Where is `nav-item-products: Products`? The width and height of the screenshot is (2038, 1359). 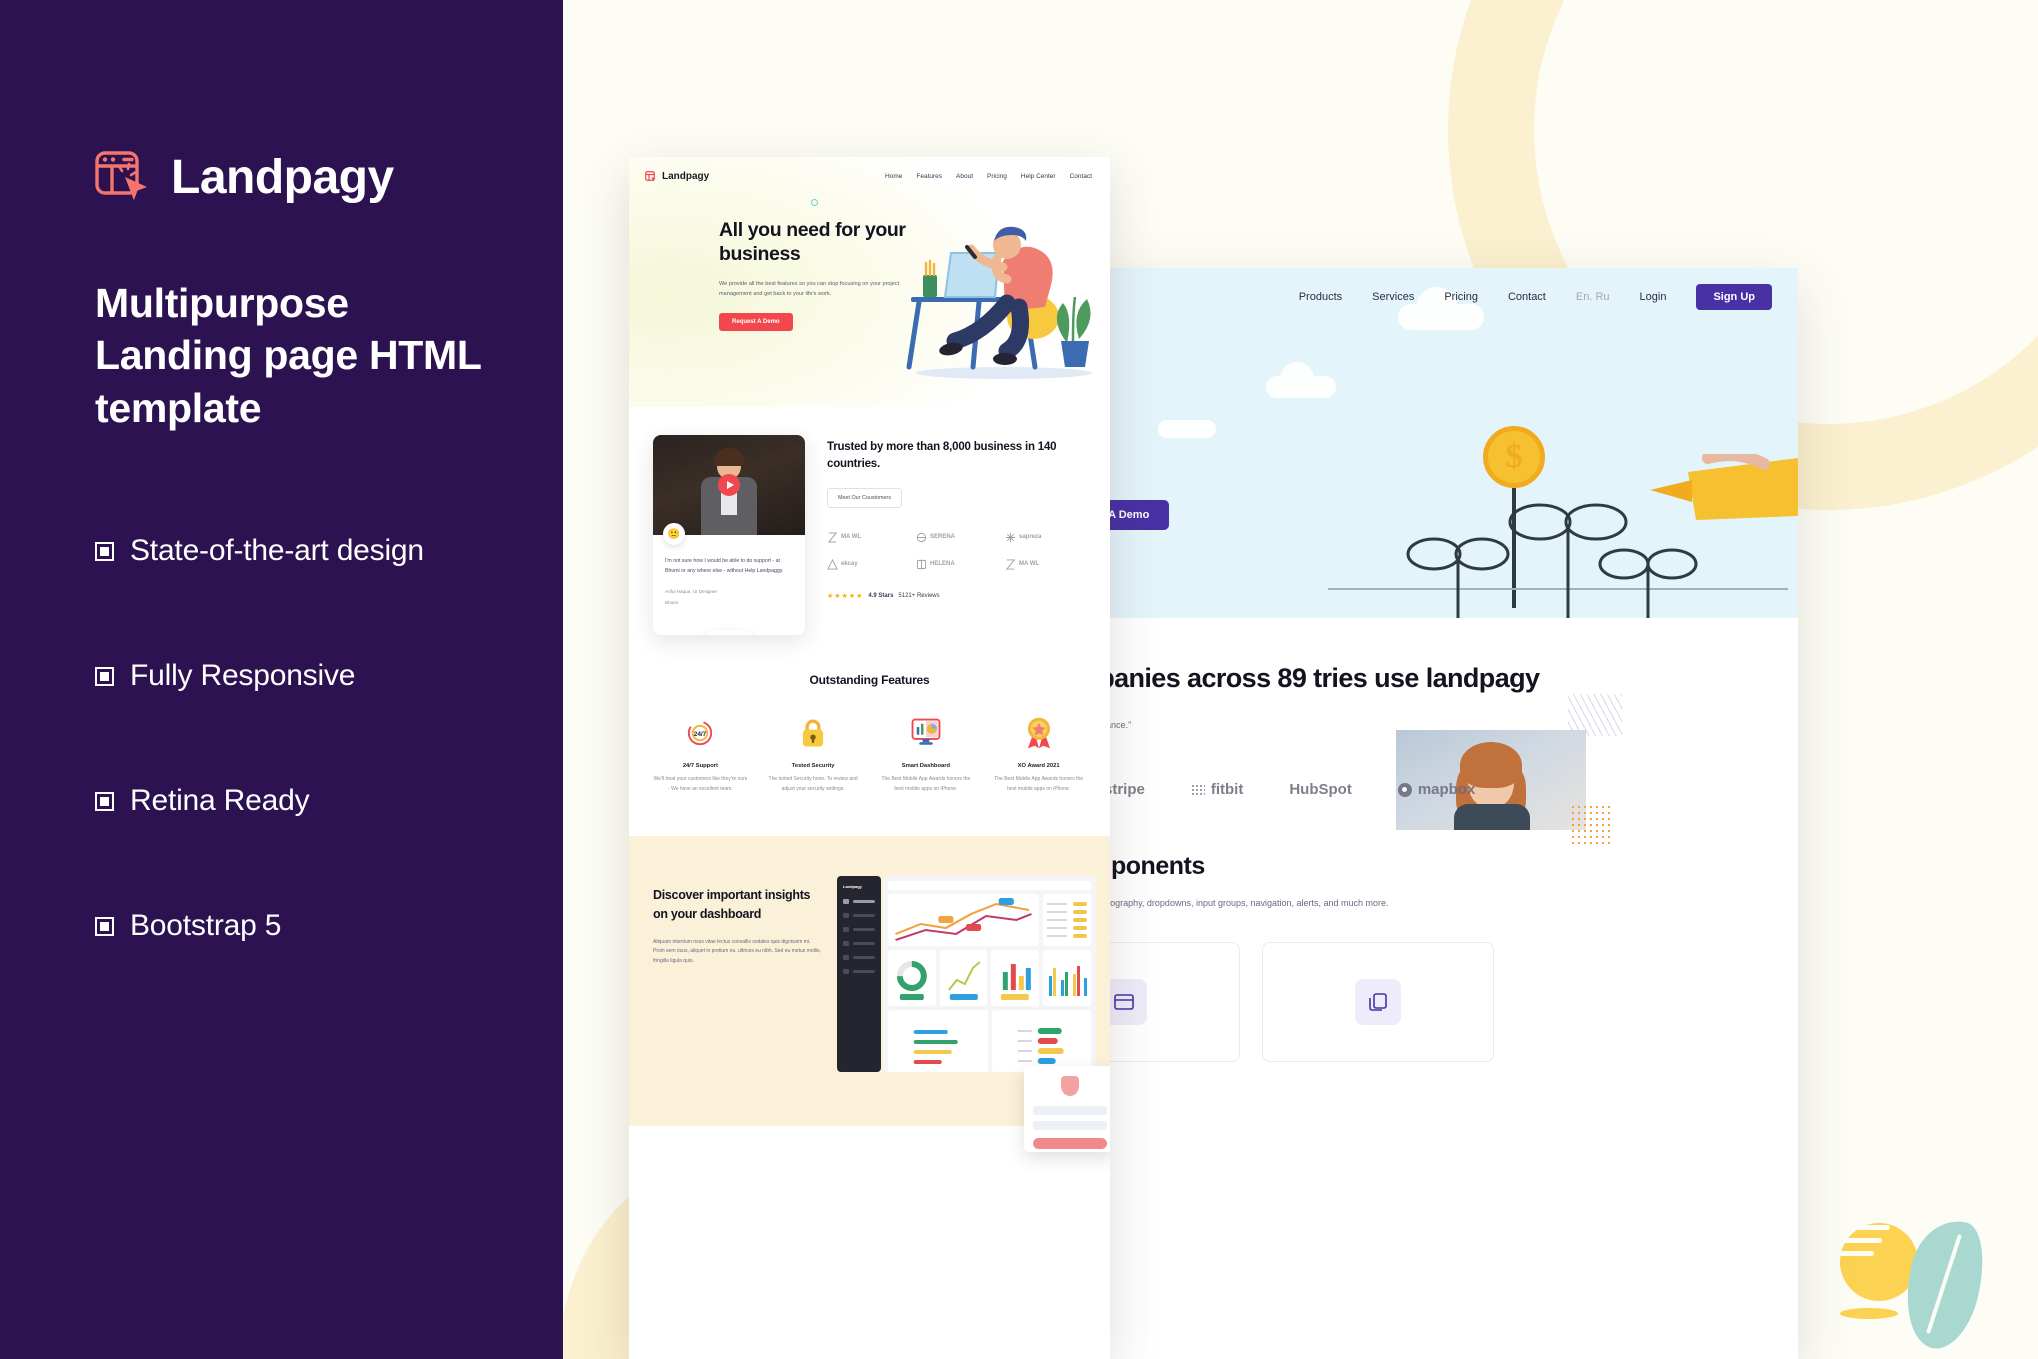 nav-item-products: Products is located at coordinates (1320, 297).